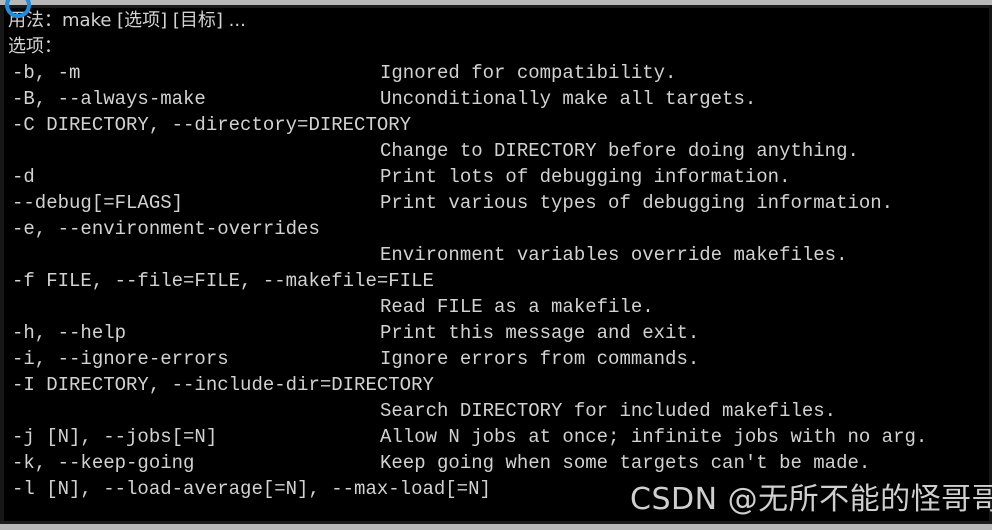 The height and width of the screenshot is (530, 992). I want to click on option-description: Ignored for compatibility., so click(528, 73).